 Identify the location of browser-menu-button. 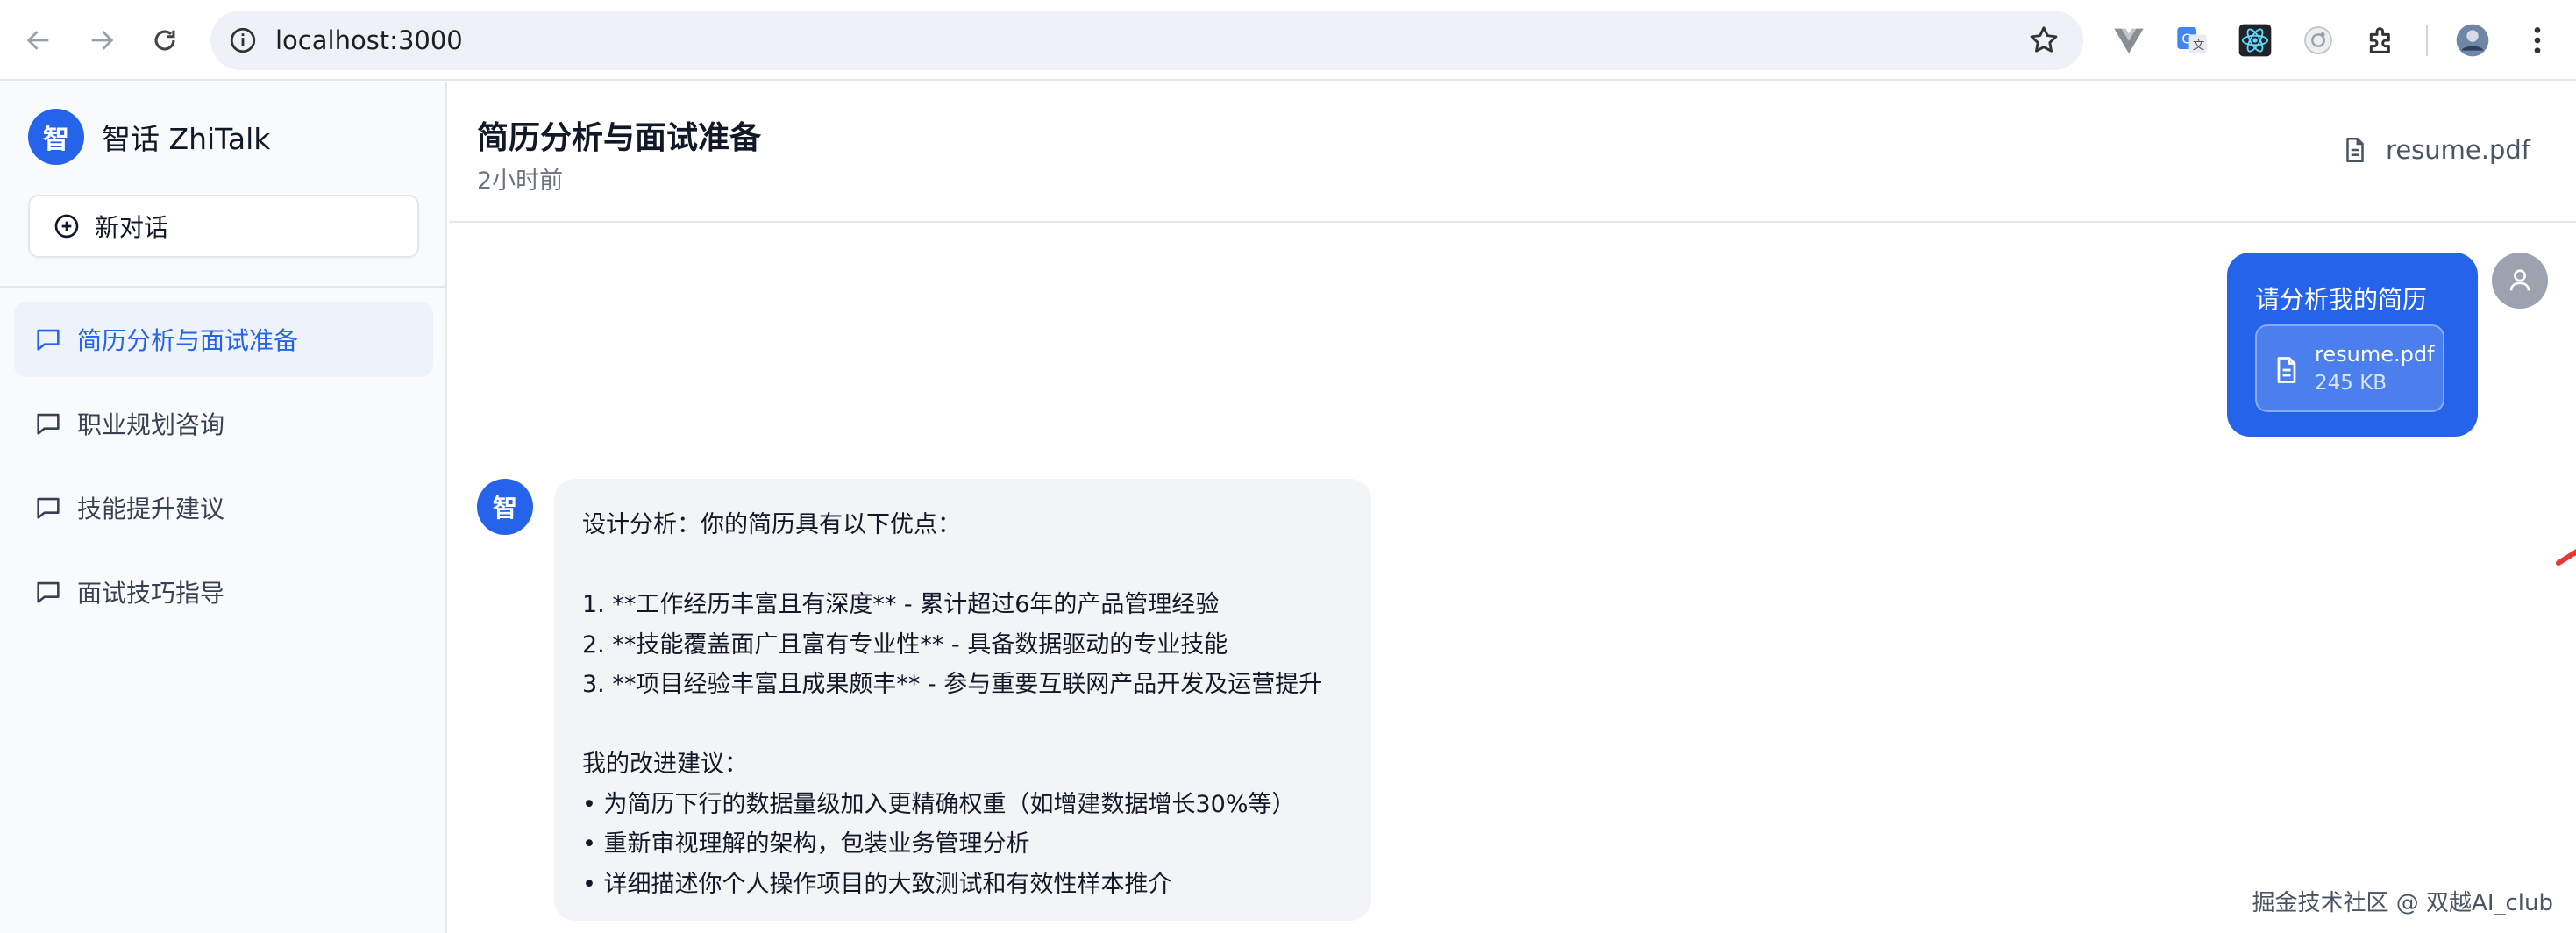
(2537, 40).